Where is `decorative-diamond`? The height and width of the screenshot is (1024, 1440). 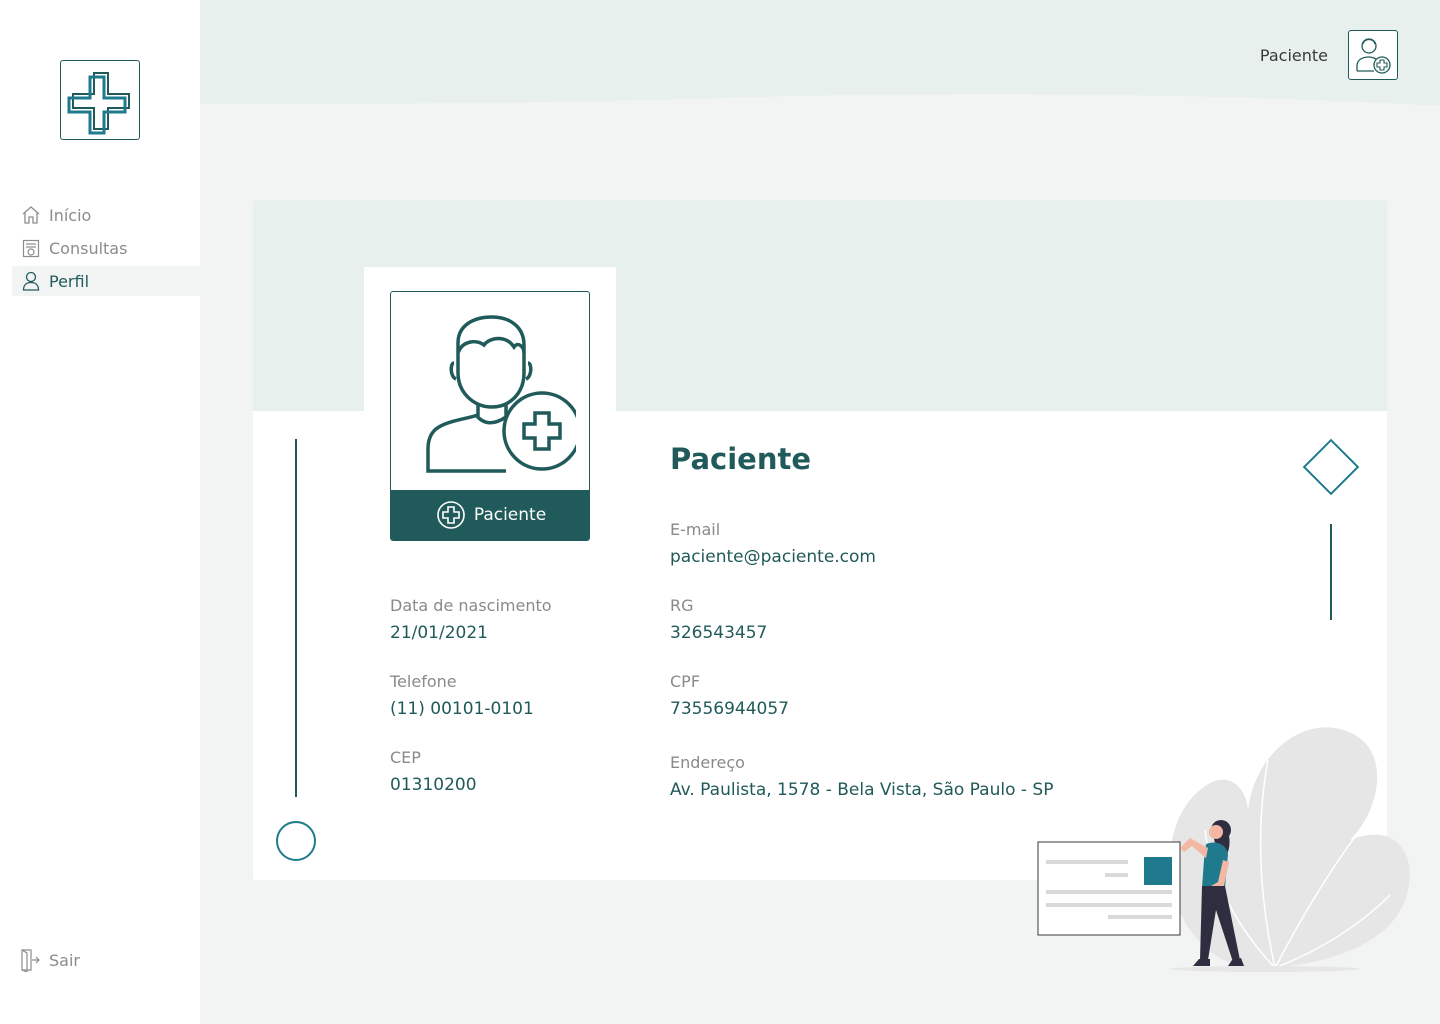
decorative-diamond is located at coordinates (1331, 467).